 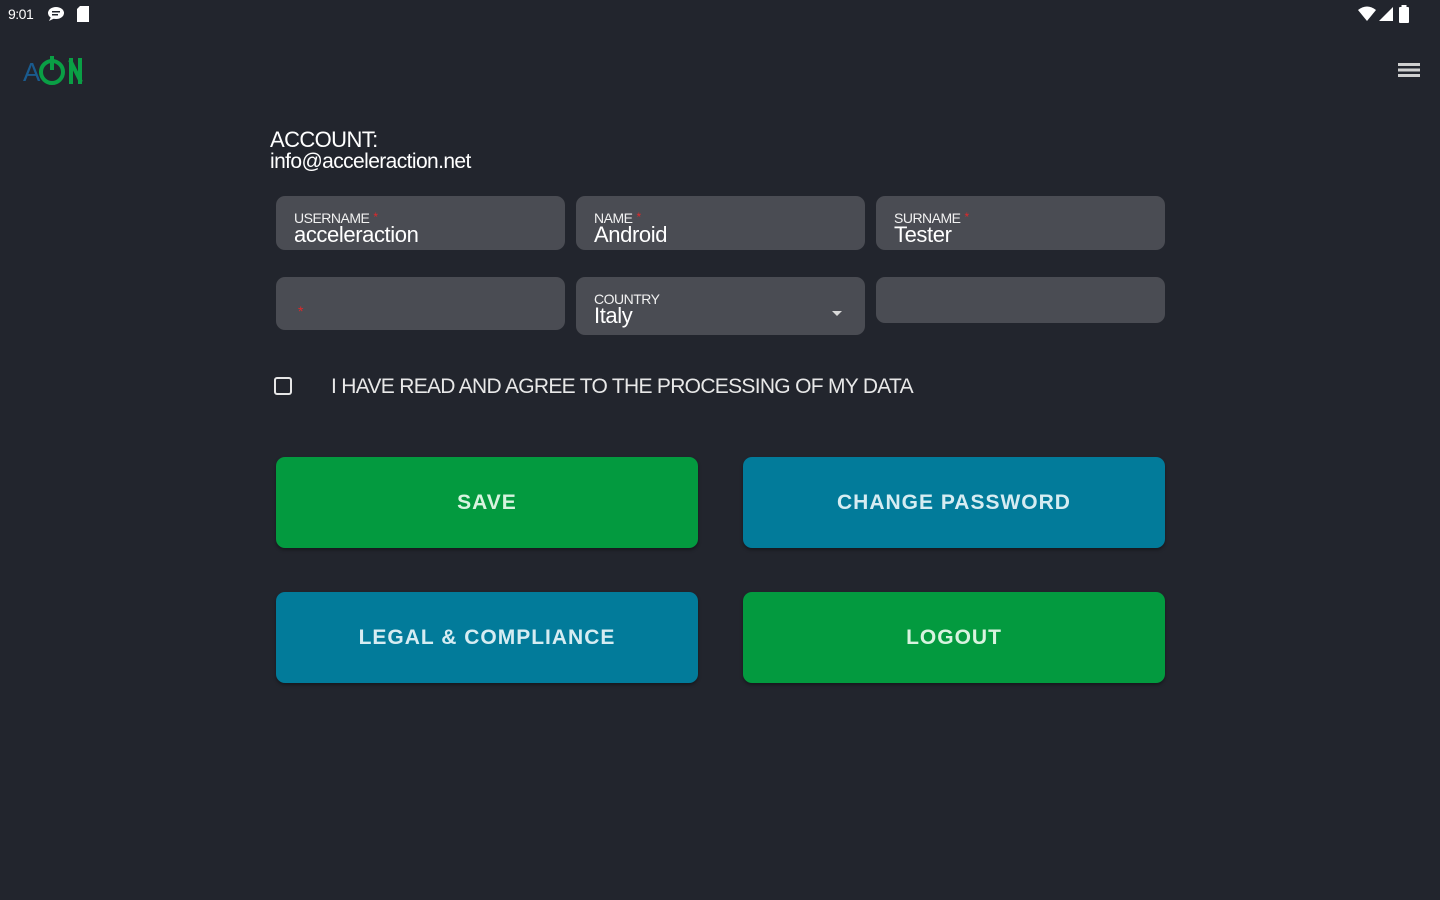 I want to click on app-logo-icon: A, so click(x=54, y=70).